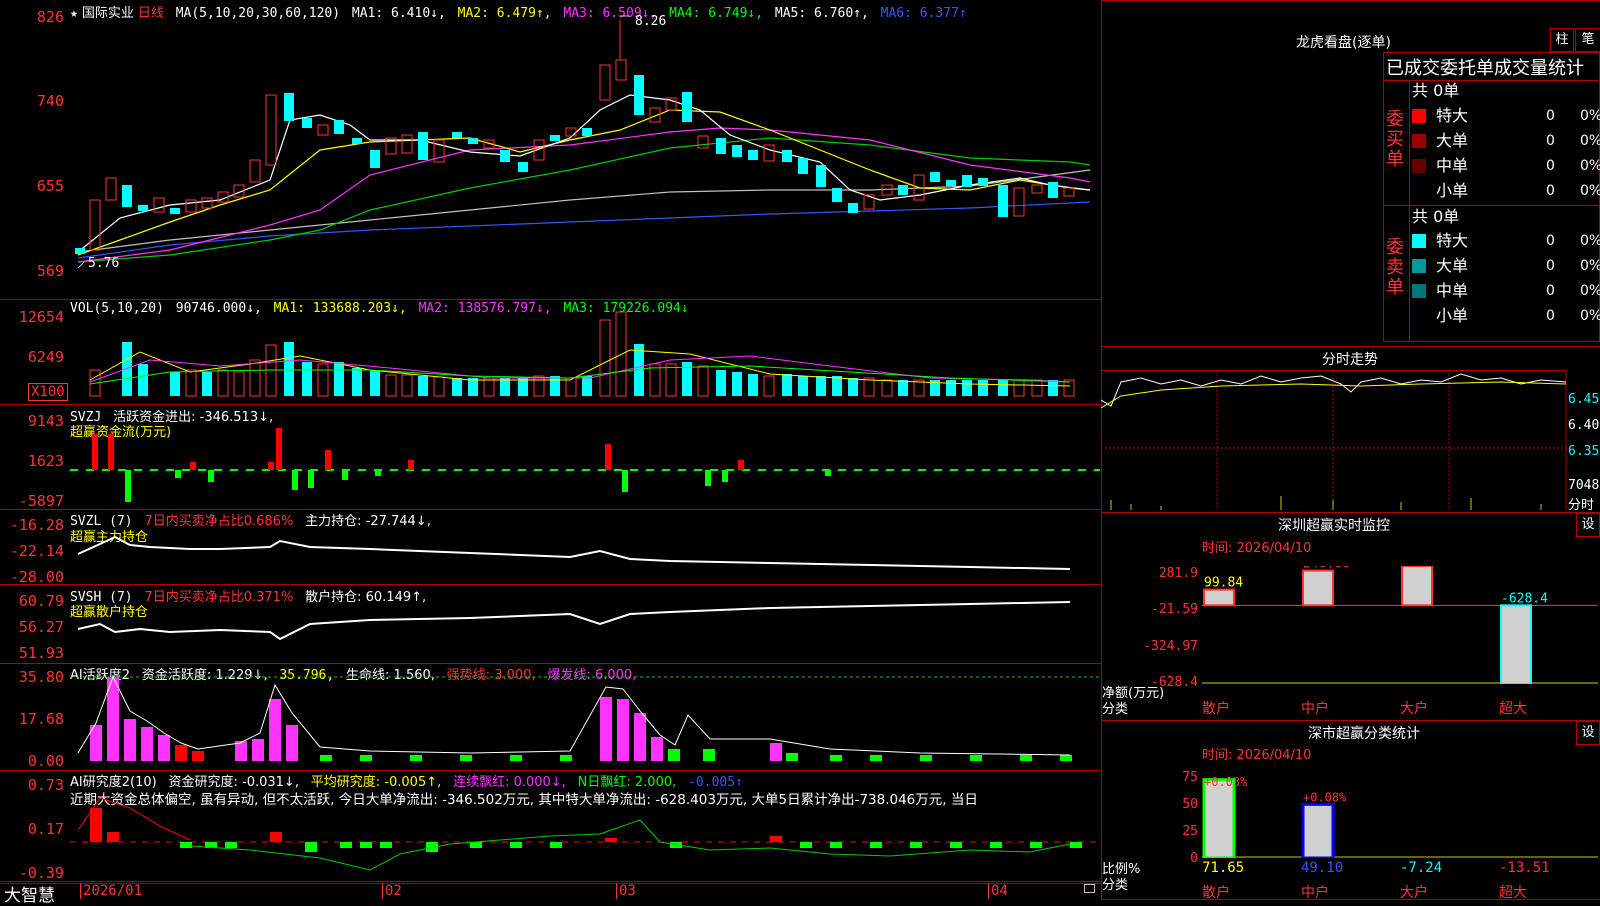 This screenshot has width=1600, height=906. Describe the element at coordinates (1223, 583) in the screenshot. I see `monitor-value-label: 99.84` at that location.